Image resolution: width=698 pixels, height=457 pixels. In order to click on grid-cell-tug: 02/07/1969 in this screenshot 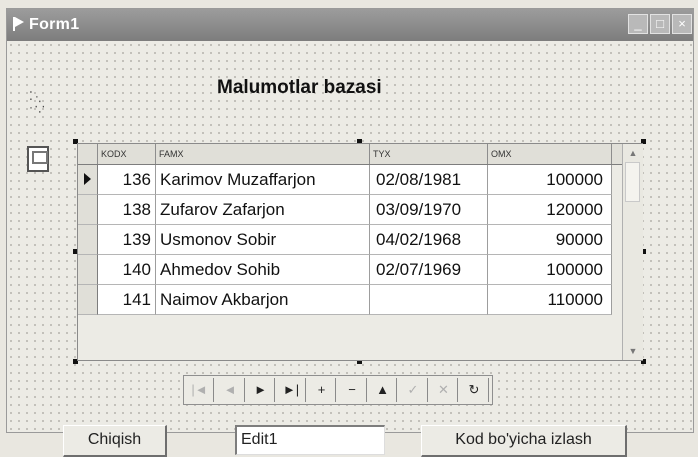, I will do `click(429, 270)`.